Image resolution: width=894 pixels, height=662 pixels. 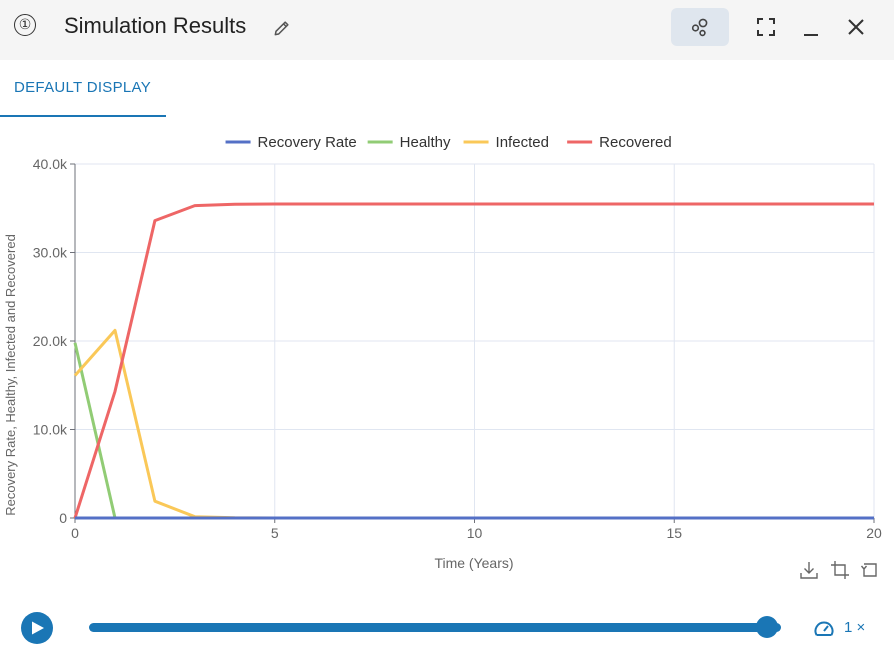 What do you see at coordinates (674, 533) in the screenshot?
I see `x-tick-label: 15` at bounding box center [674, 533].